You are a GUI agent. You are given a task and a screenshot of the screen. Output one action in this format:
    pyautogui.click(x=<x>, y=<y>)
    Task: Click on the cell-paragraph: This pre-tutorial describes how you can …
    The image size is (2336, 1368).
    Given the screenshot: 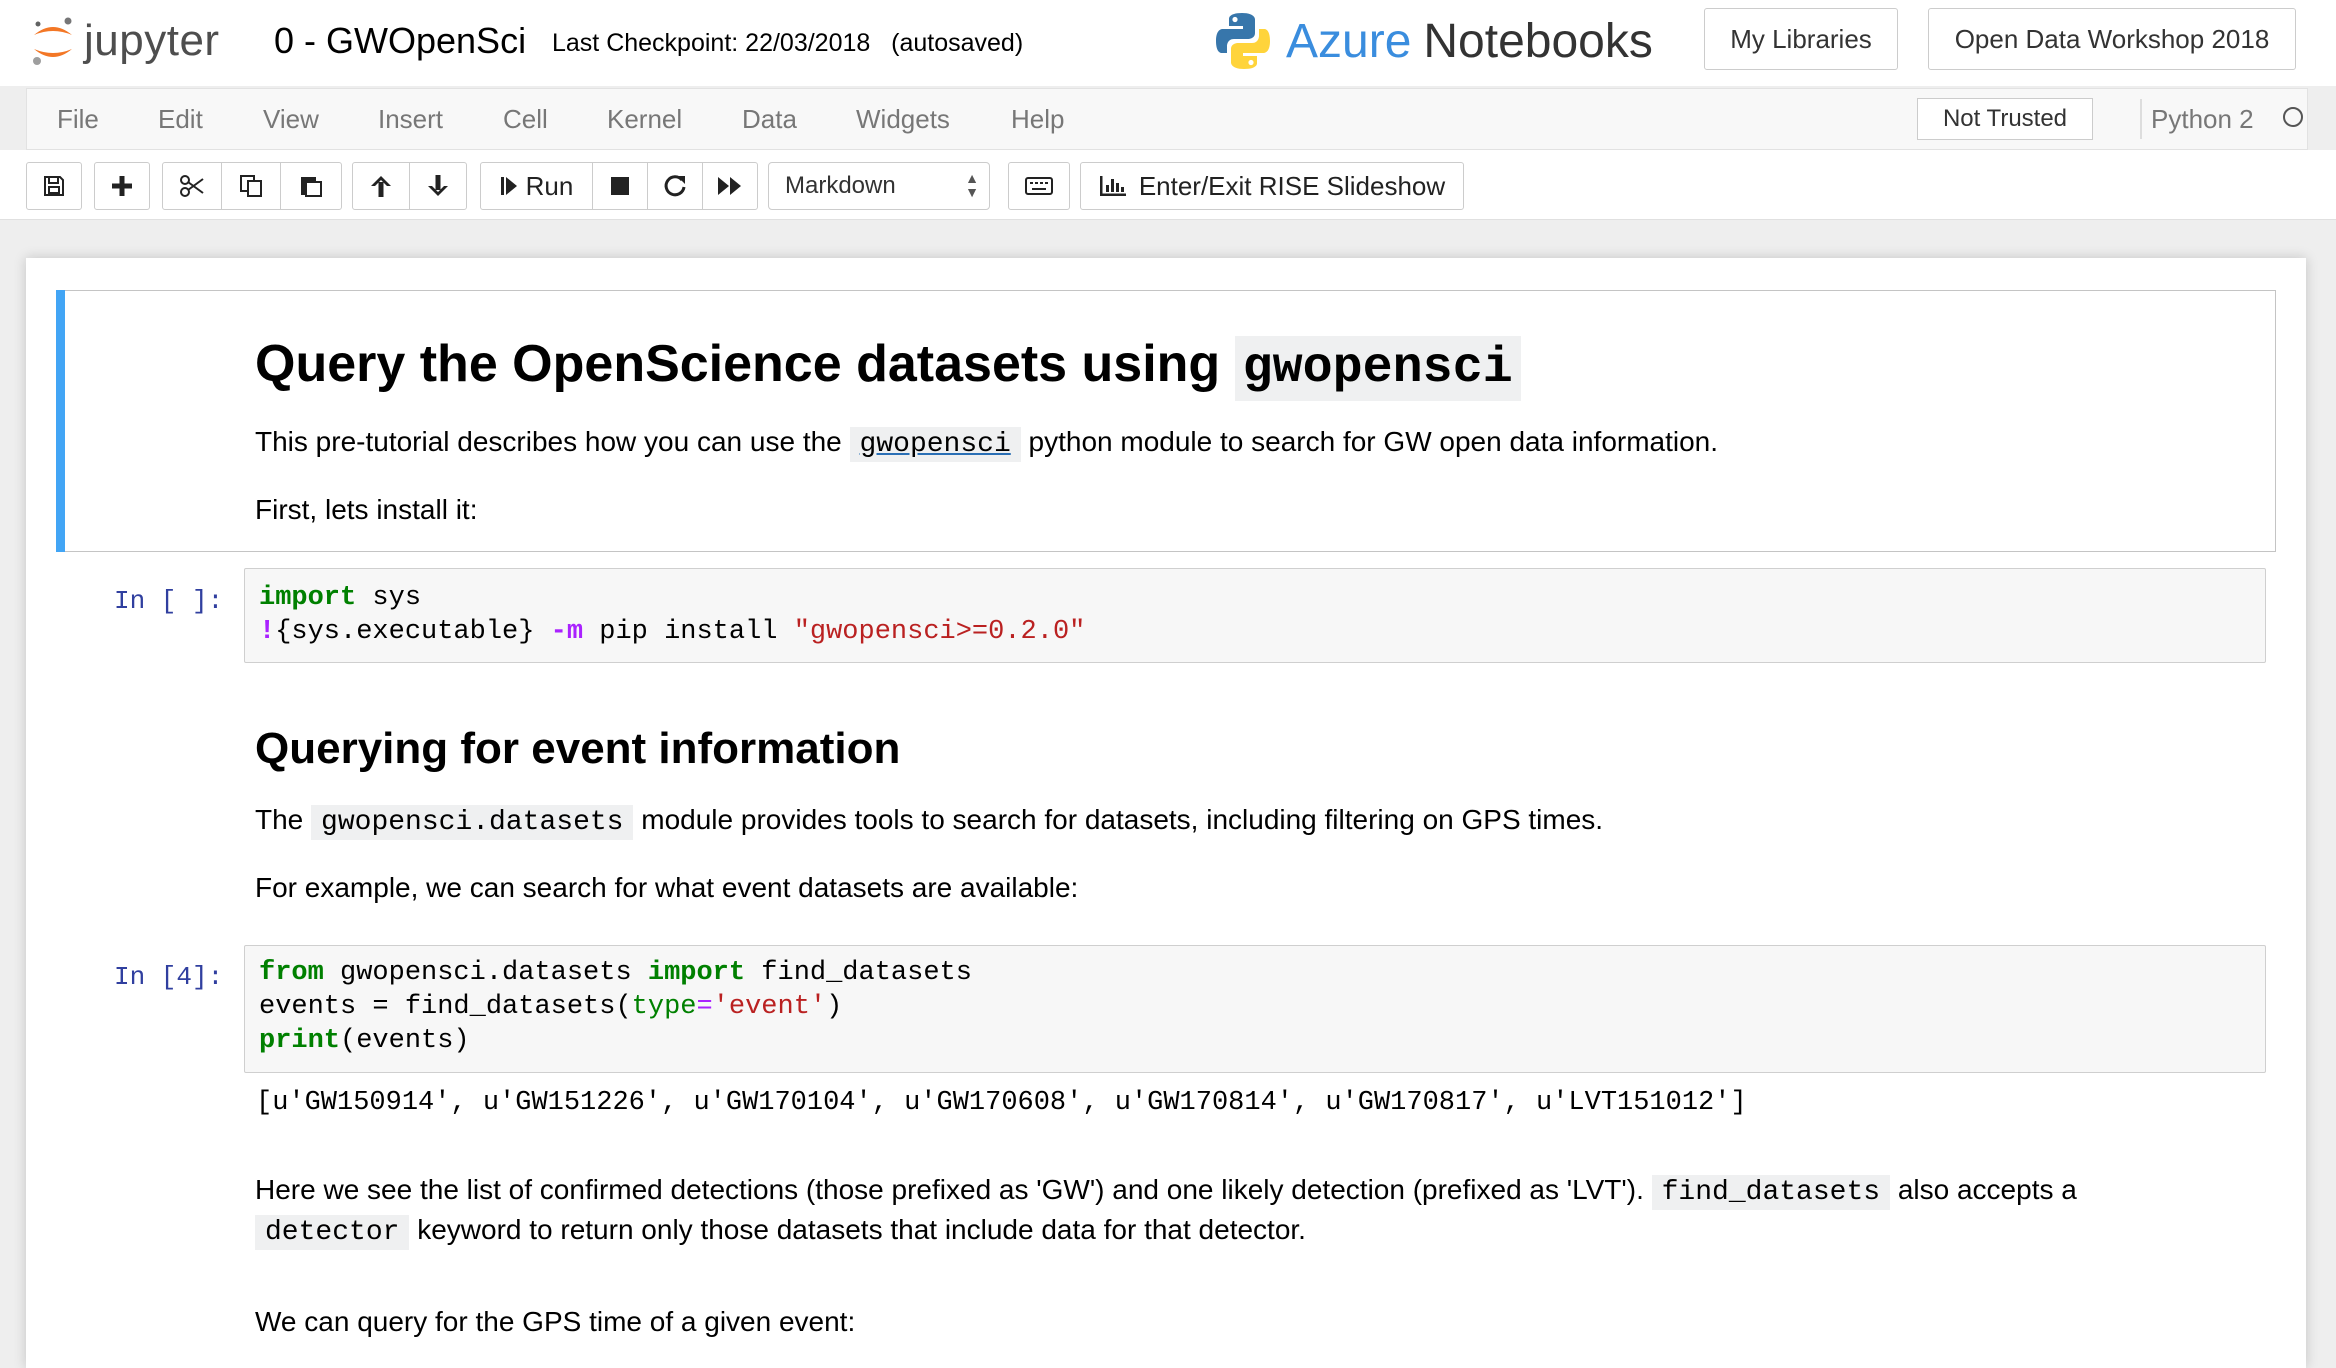 What is the action you would take?
    pyautogui.click(x=987, y=444)
    